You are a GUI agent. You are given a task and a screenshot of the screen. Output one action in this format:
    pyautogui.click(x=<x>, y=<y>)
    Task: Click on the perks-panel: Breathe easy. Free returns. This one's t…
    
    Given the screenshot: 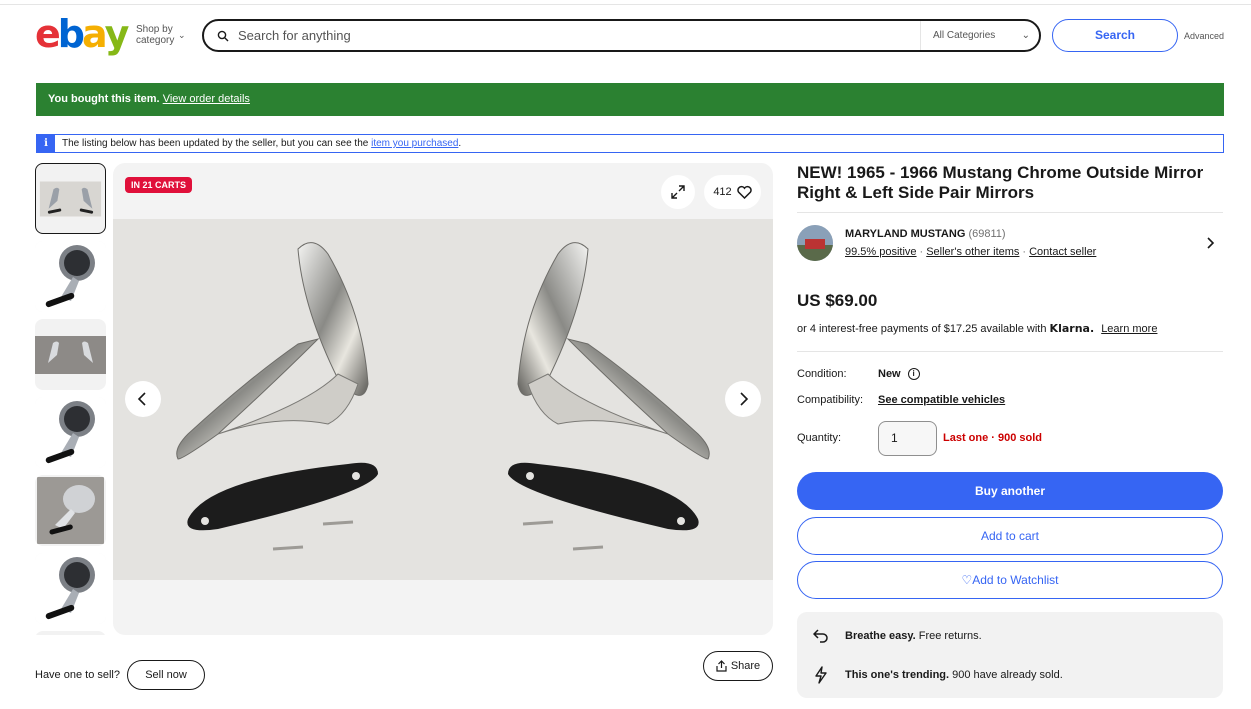 What is the action you would take?
    pyautogui.click(x=1010, y=655)
    